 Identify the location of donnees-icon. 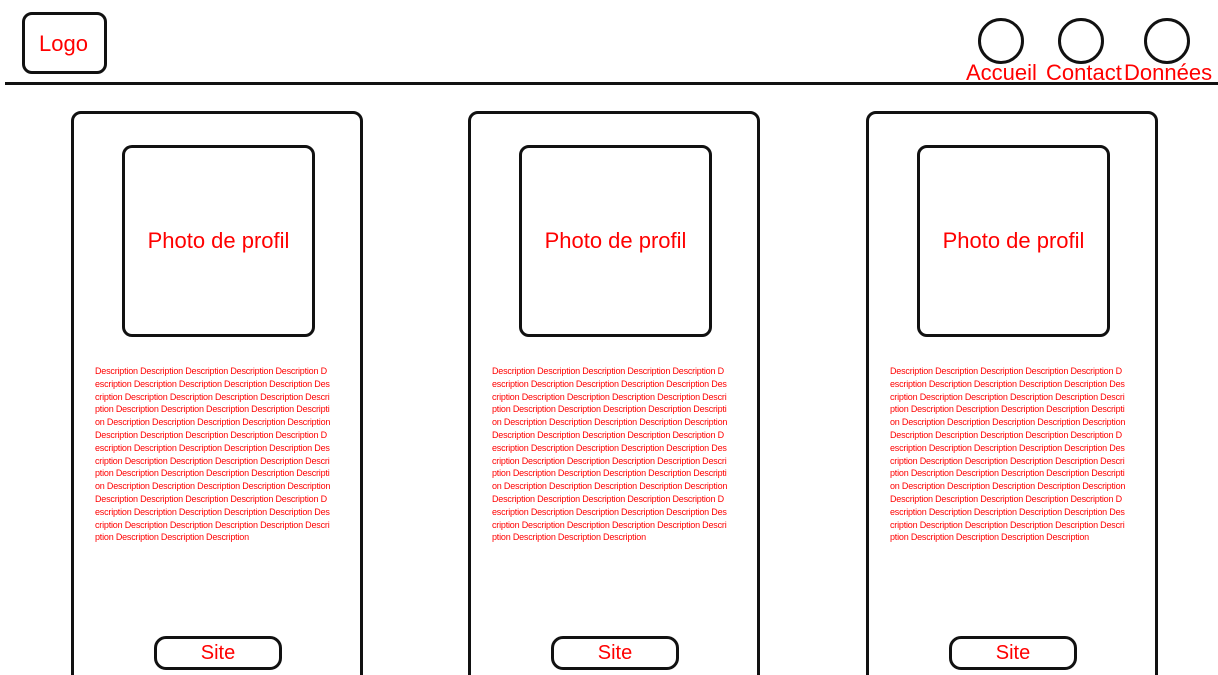
(1167, 41).